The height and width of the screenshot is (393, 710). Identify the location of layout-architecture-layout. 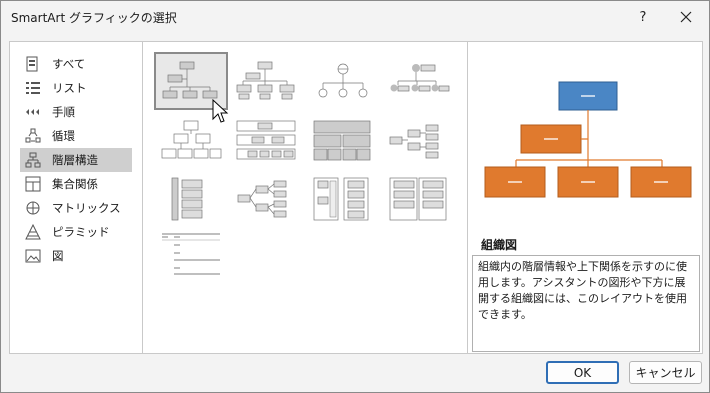
(343, 199).